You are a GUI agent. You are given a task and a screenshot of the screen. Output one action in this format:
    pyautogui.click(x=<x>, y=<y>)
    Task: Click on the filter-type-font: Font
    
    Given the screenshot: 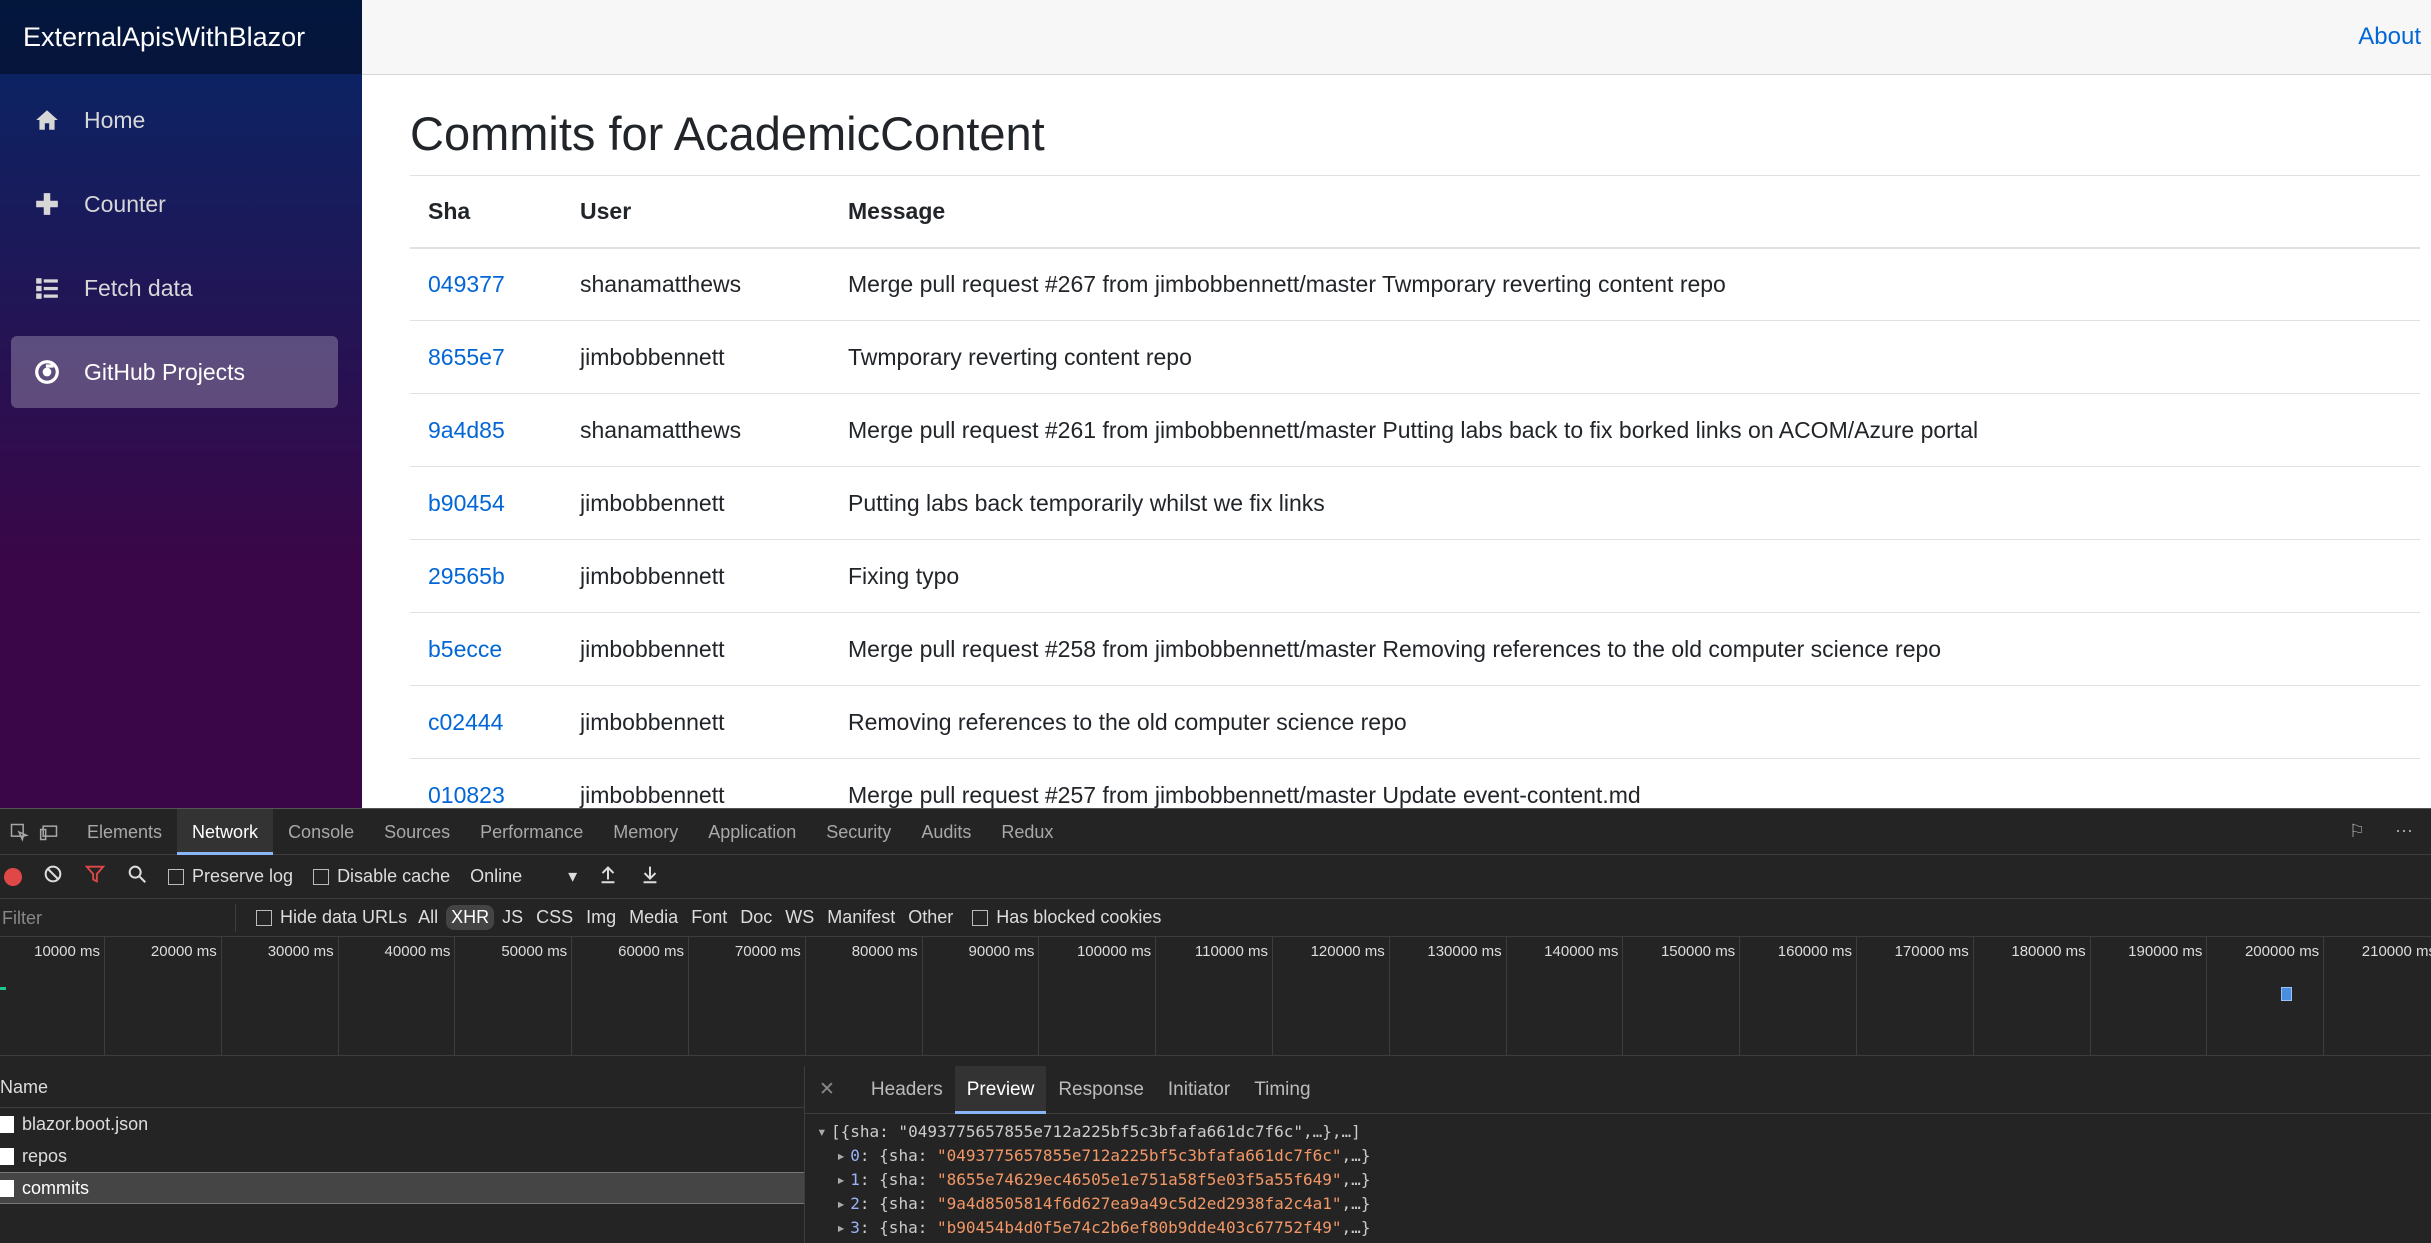 What is the action you would take?
    pyautogui.click(x=709, y=917)
    